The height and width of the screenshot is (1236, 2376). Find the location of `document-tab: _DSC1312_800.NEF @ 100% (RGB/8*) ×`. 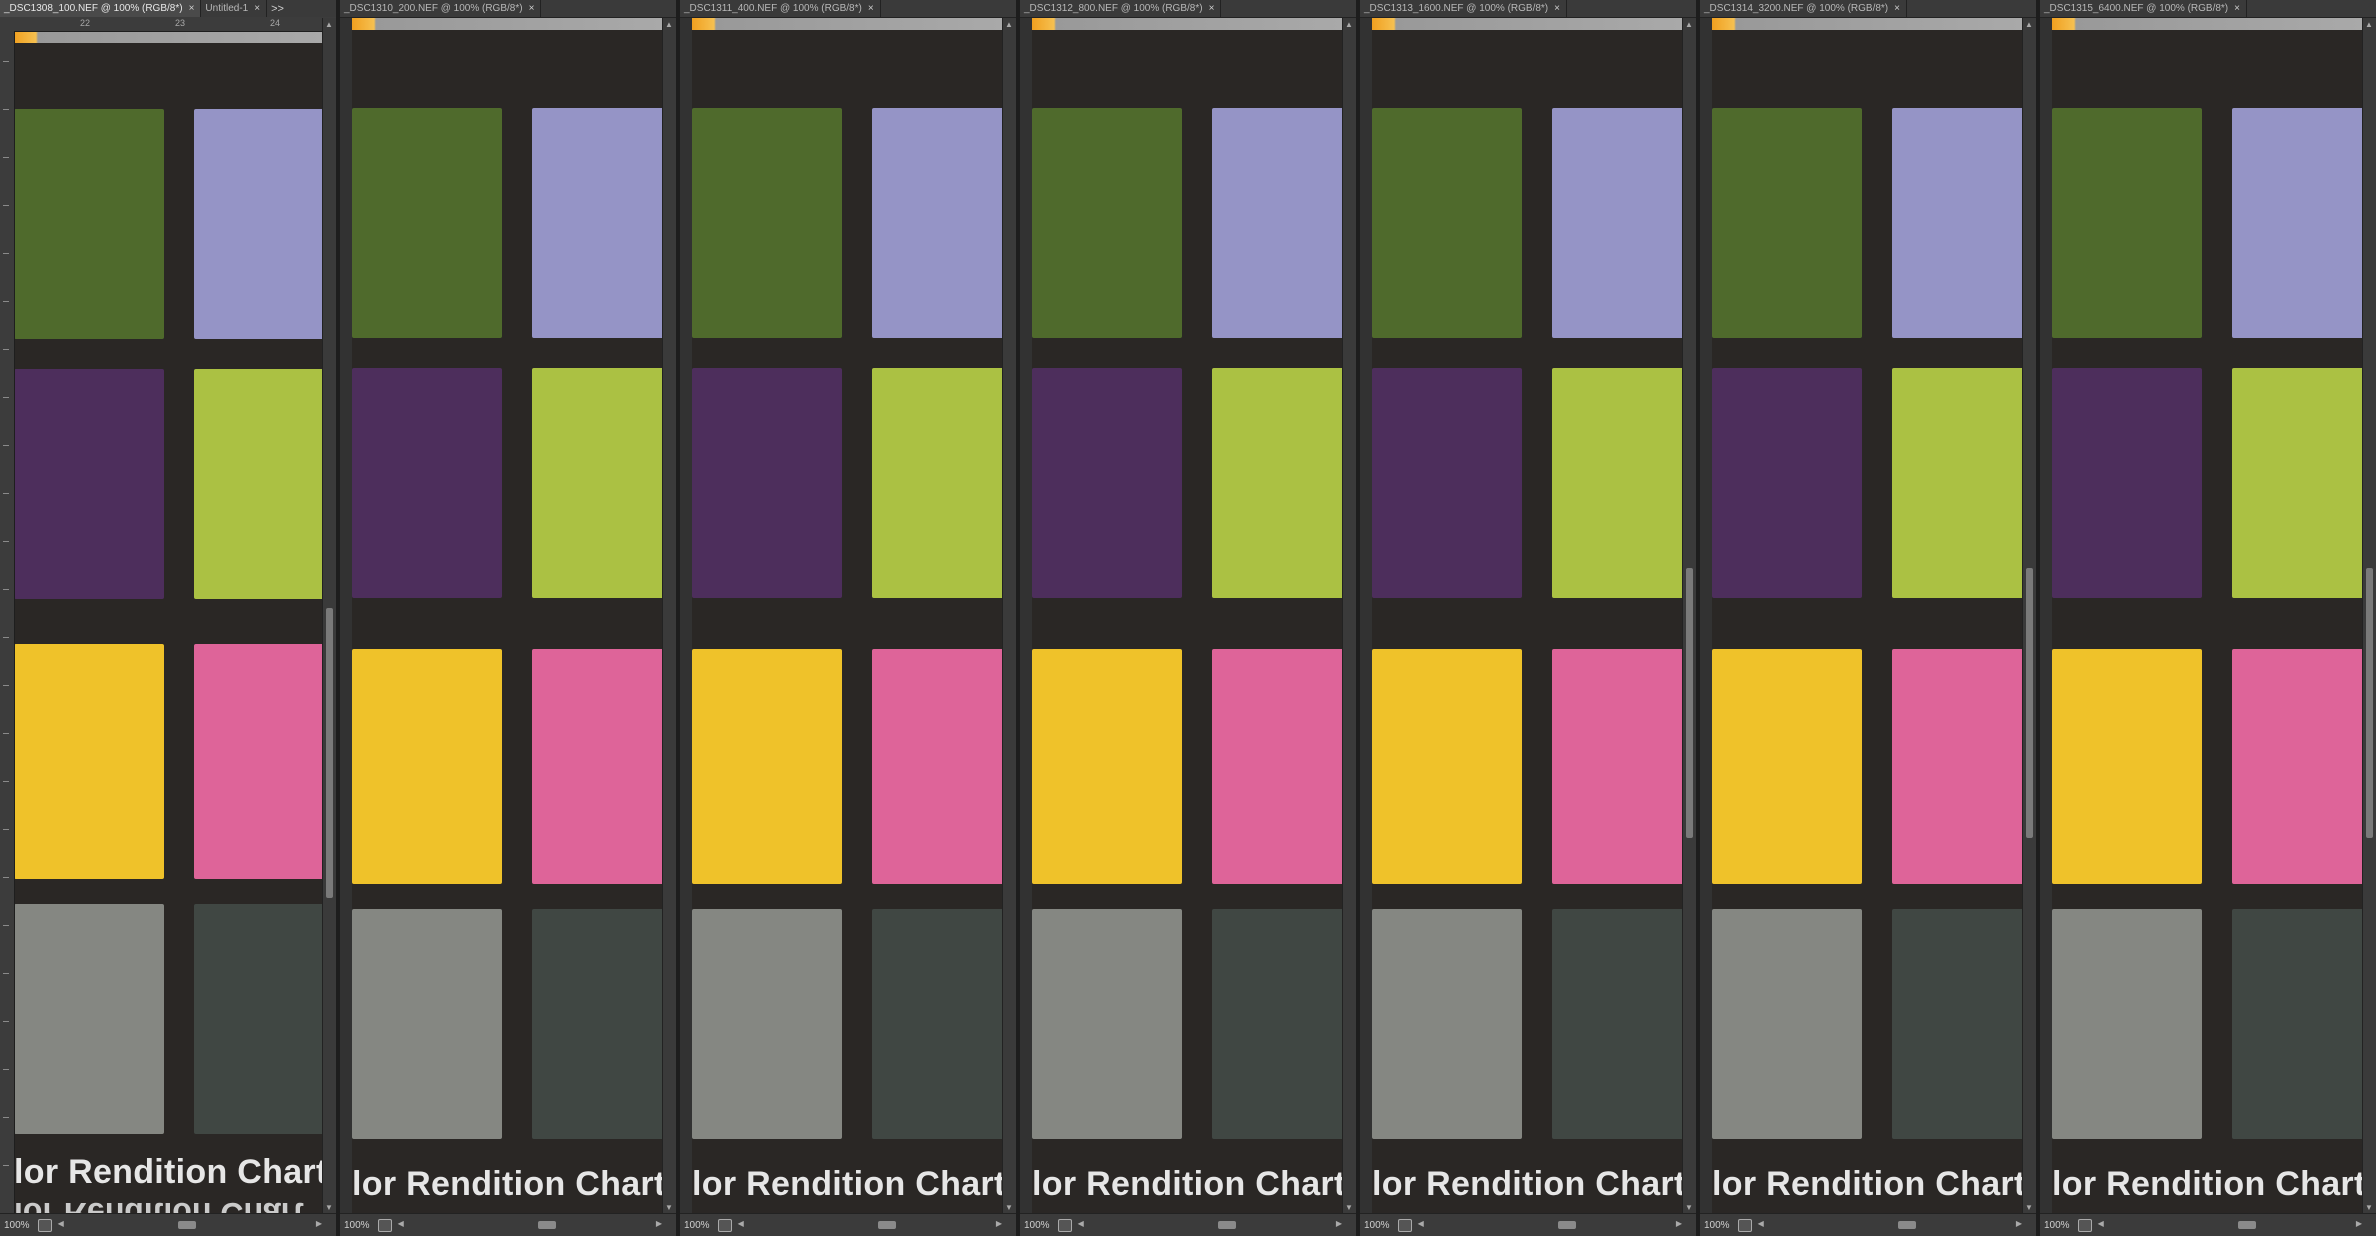

document-tab: _DSC1312_800.NEF @ 100% (RGB/8*) × is located at coordinates (1121, 8).